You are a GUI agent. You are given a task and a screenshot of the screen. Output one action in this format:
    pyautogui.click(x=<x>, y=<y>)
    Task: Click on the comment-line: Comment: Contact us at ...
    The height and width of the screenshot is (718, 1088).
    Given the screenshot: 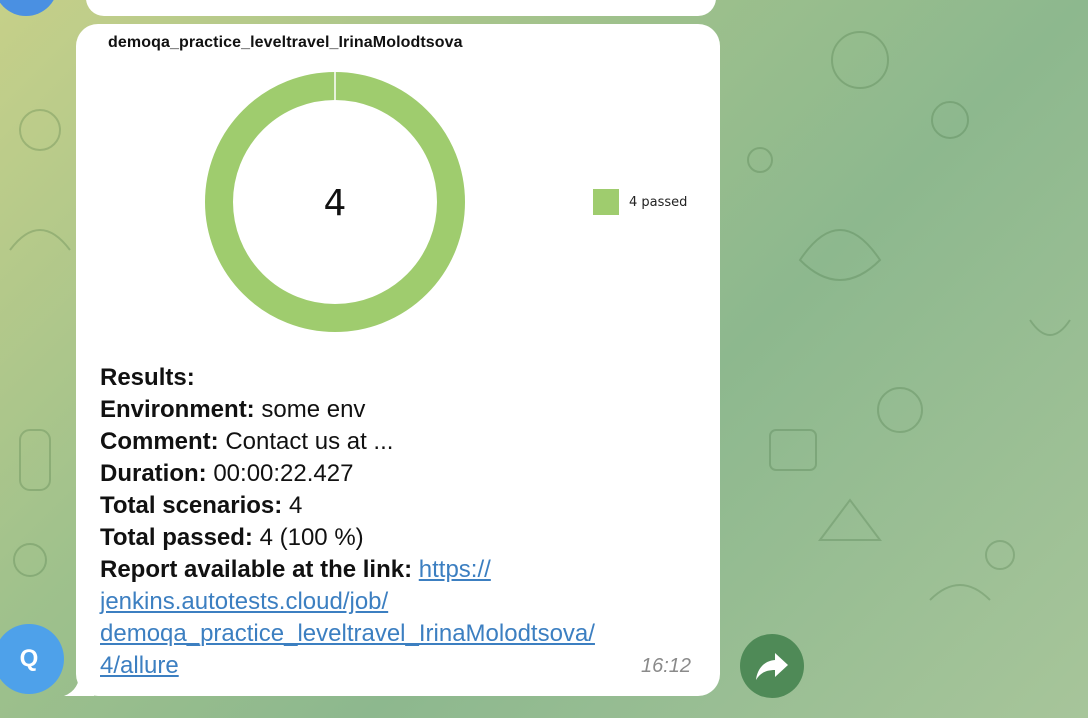 What is the action you would take?
    pyautogui.click(x=400, y=442)
    